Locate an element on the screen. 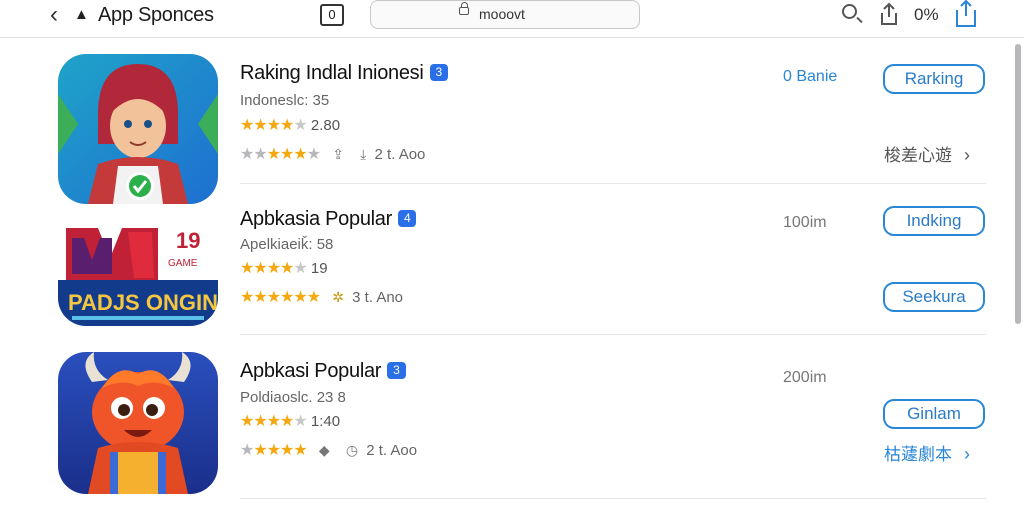  app-store-icon: ▲ is located at coordinates (81, 14).